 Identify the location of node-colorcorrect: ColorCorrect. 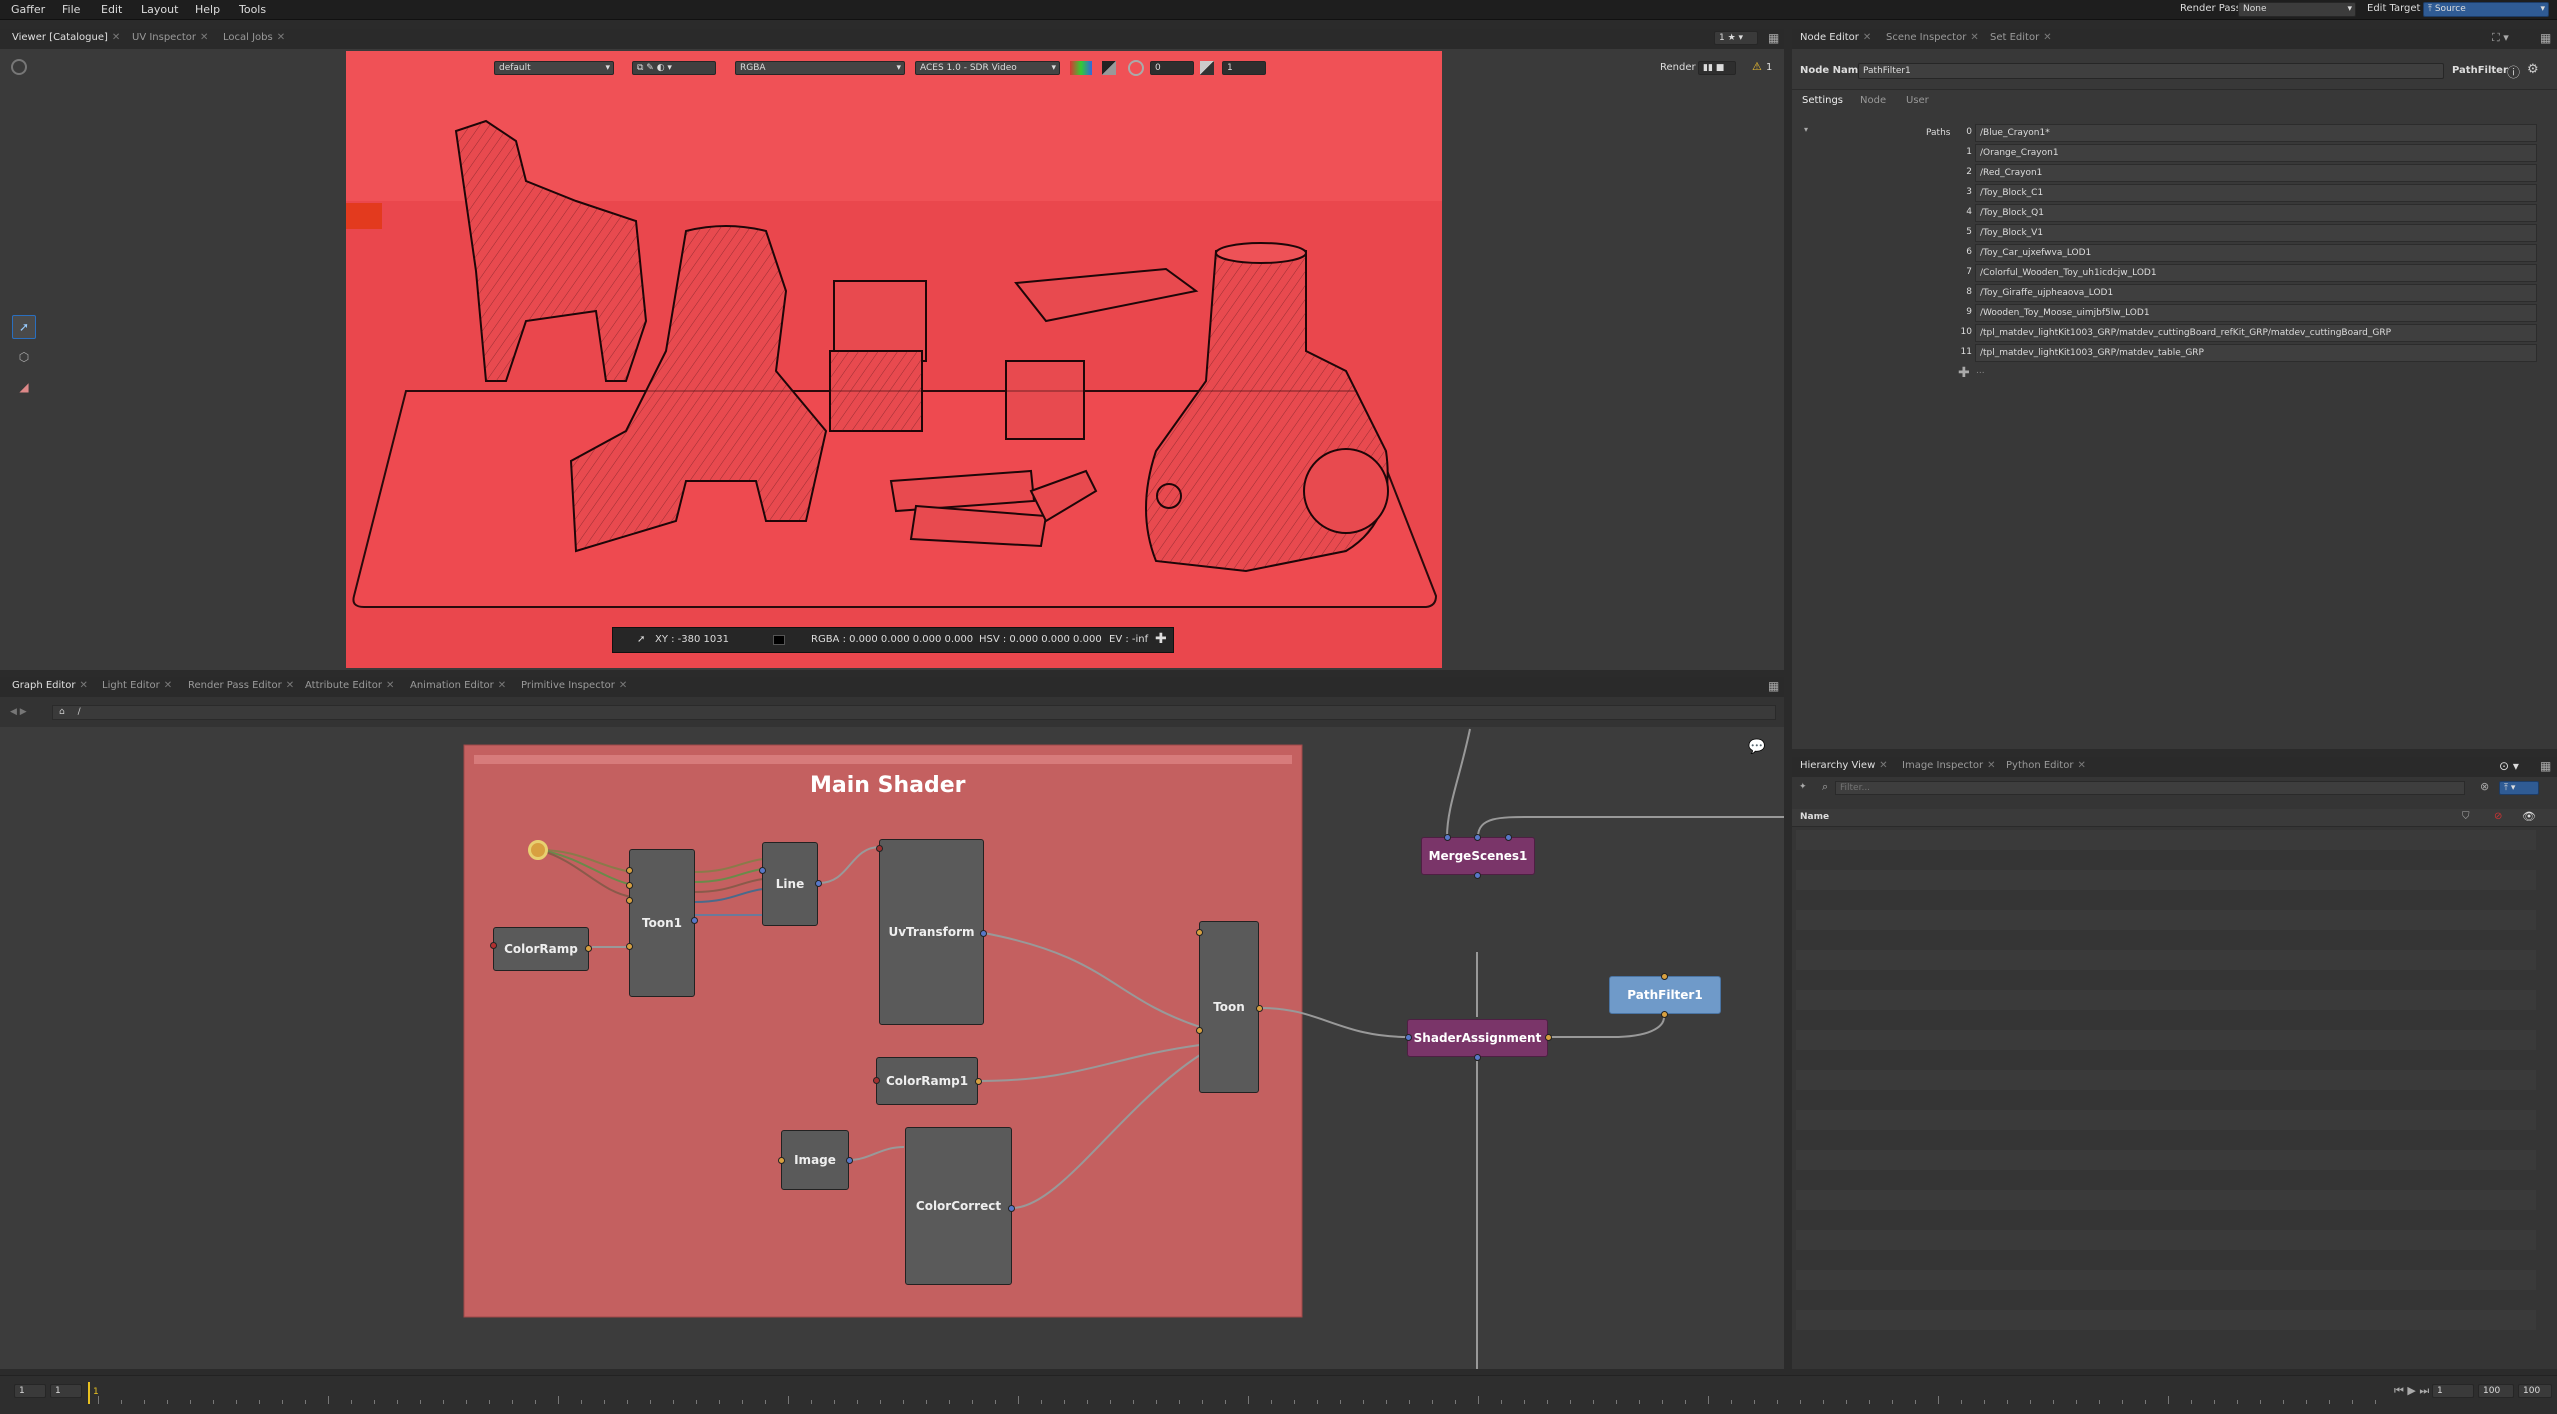
(958, 1206).